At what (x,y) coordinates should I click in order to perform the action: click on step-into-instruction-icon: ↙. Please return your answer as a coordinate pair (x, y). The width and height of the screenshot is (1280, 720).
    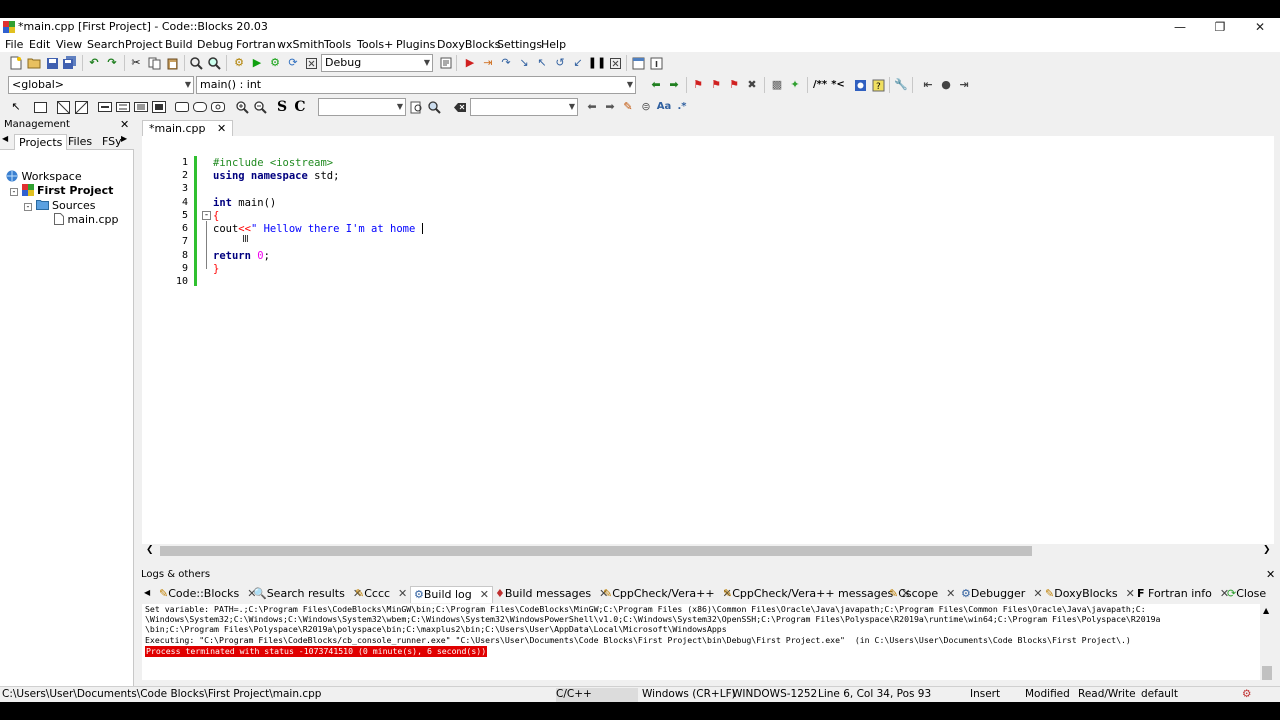
    Looking at the image, I should click on (578, 63).